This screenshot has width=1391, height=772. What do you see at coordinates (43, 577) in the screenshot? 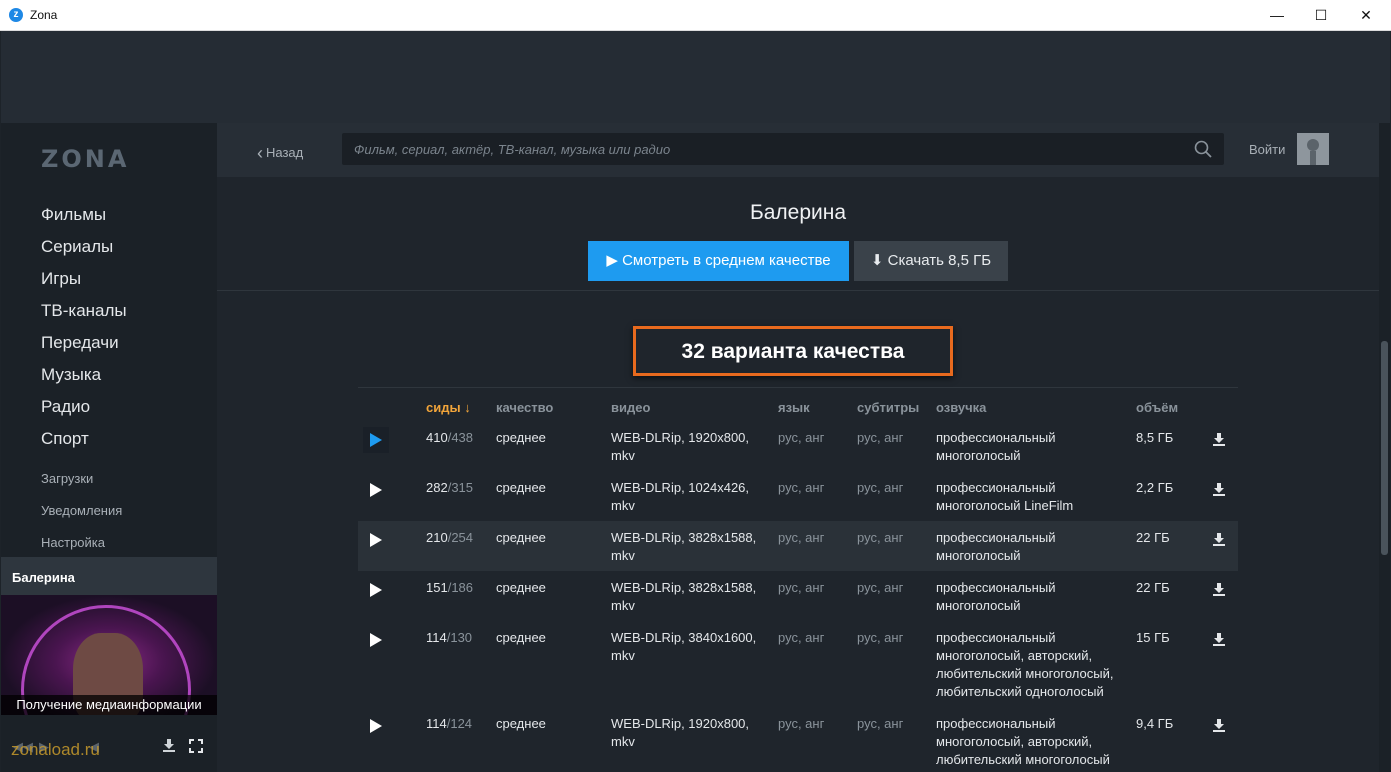
I see `now-playing-title: Балерина` at bounding box center [43, 577].